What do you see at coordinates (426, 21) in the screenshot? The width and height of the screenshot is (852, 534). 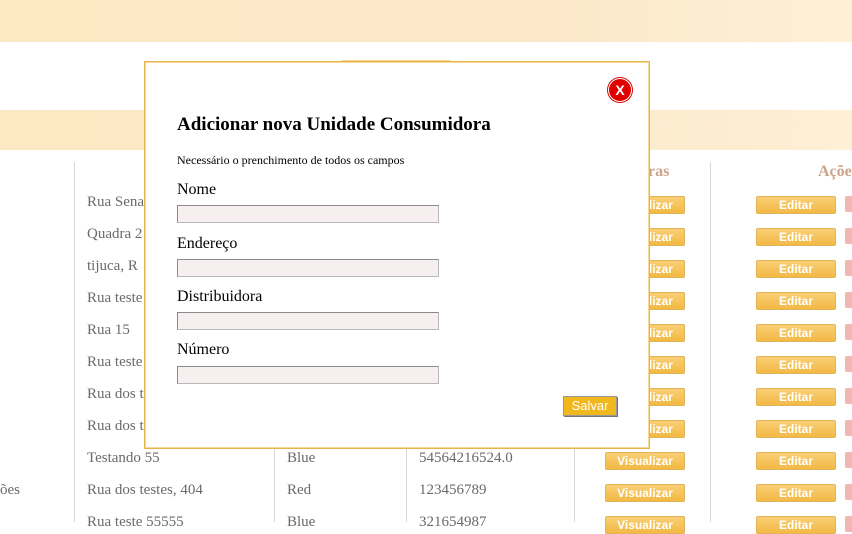 I see `header-banner` at bounding box center [426, 21].